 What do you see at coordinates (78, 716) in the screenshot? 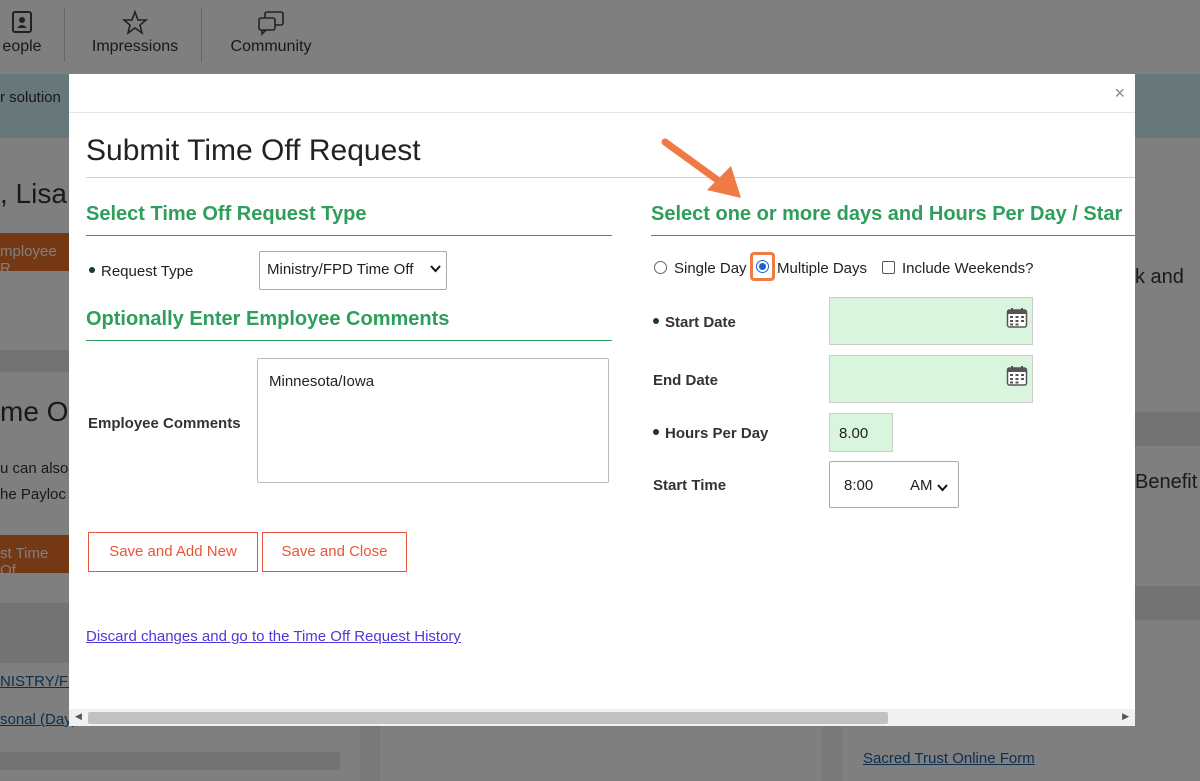
I see `scroll-left-icon: ◀` at bounding box center [78, 716].